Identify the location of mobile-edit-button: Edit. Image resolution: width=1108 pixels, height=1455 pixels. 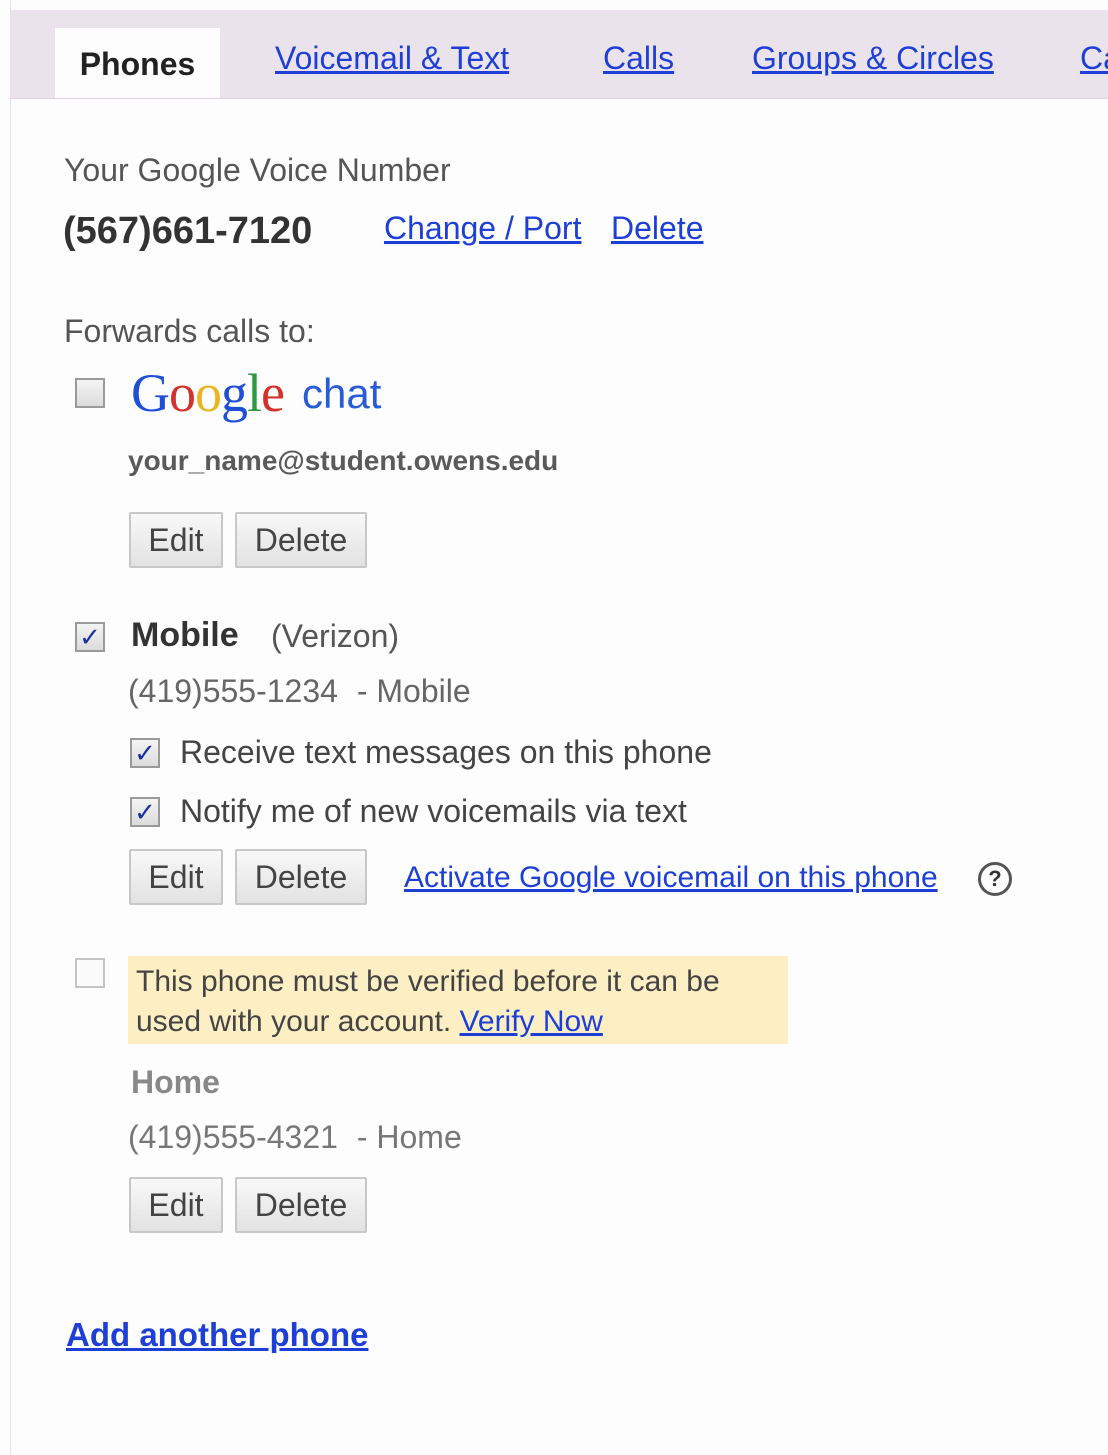
(176, 877).